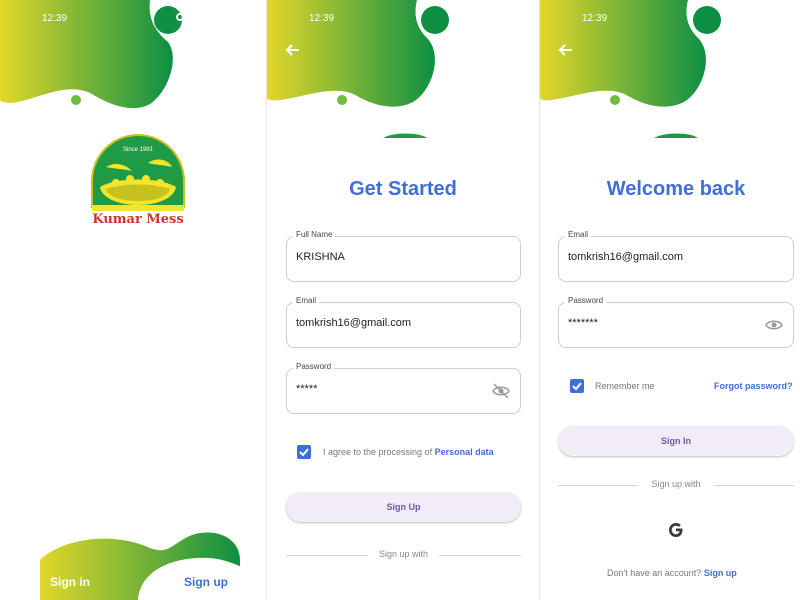 This screenshot has height=600, width=800. What do you see at coordinates (314, 234) in the screenshot?
I see `field-label: Full Name` at bounding box center [314, 234].